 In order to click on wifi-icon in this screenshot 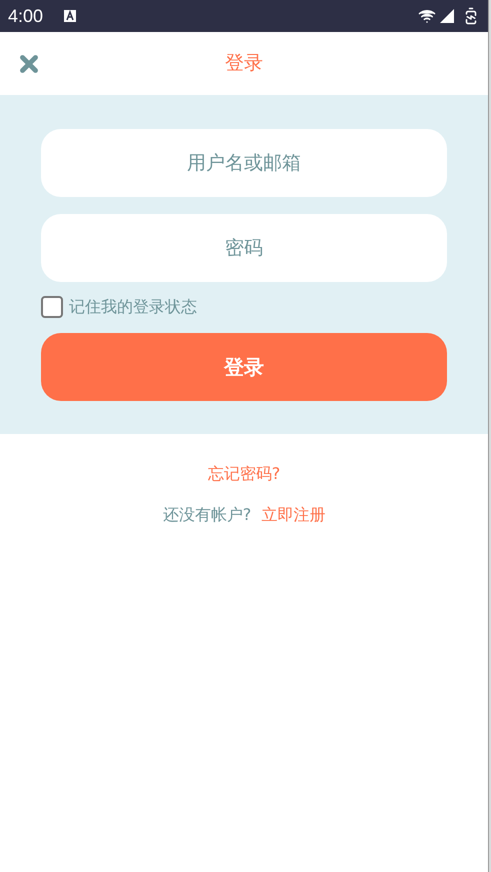, I will do `click(427, 16)`.